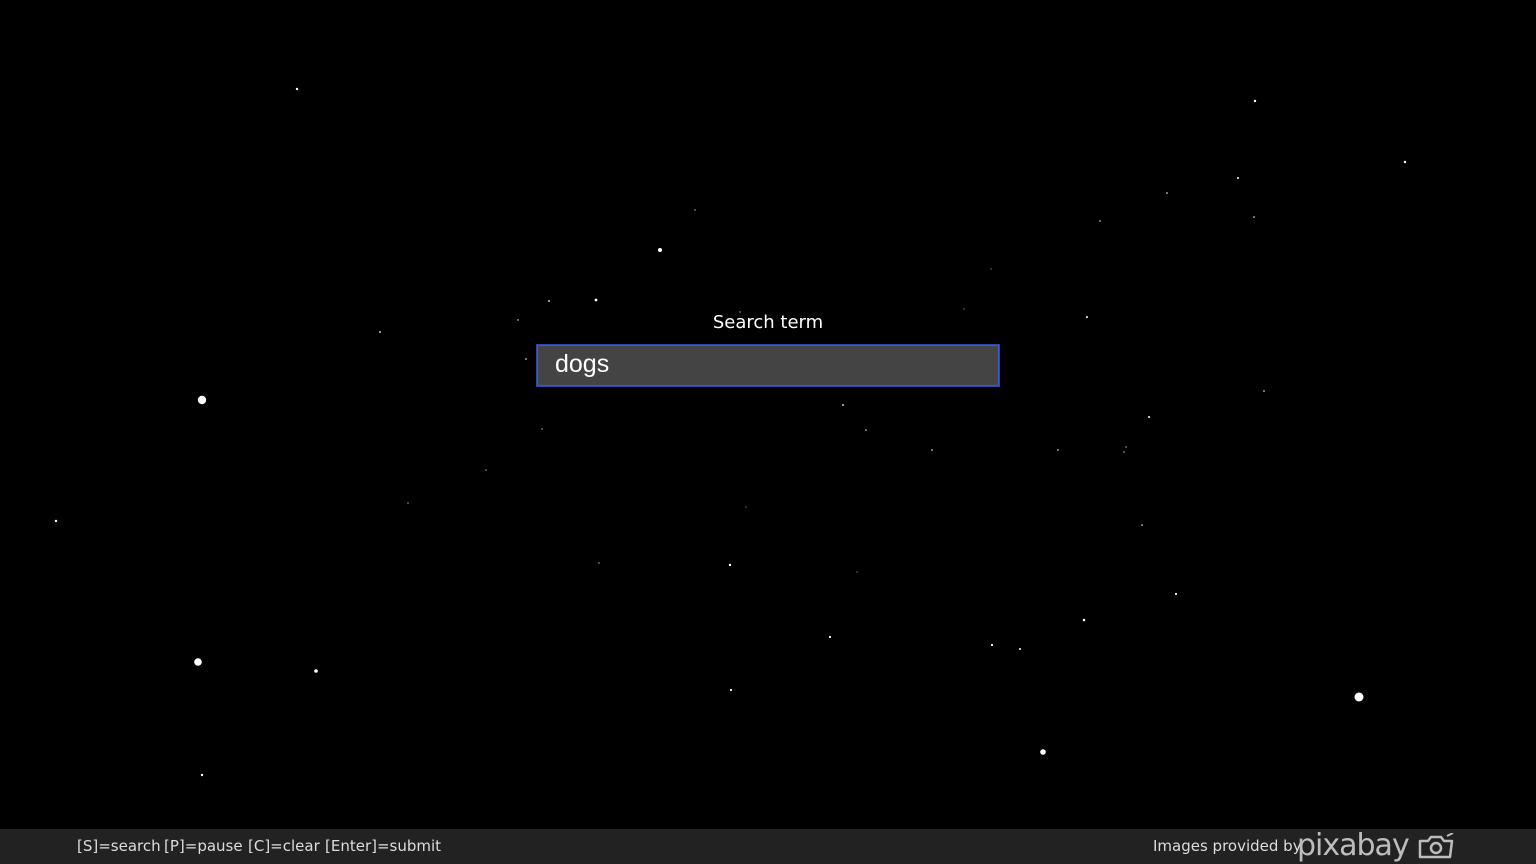 The image size is (1536, 864). I want to click on hint-clear: [C]=clear, so click(284, 846).